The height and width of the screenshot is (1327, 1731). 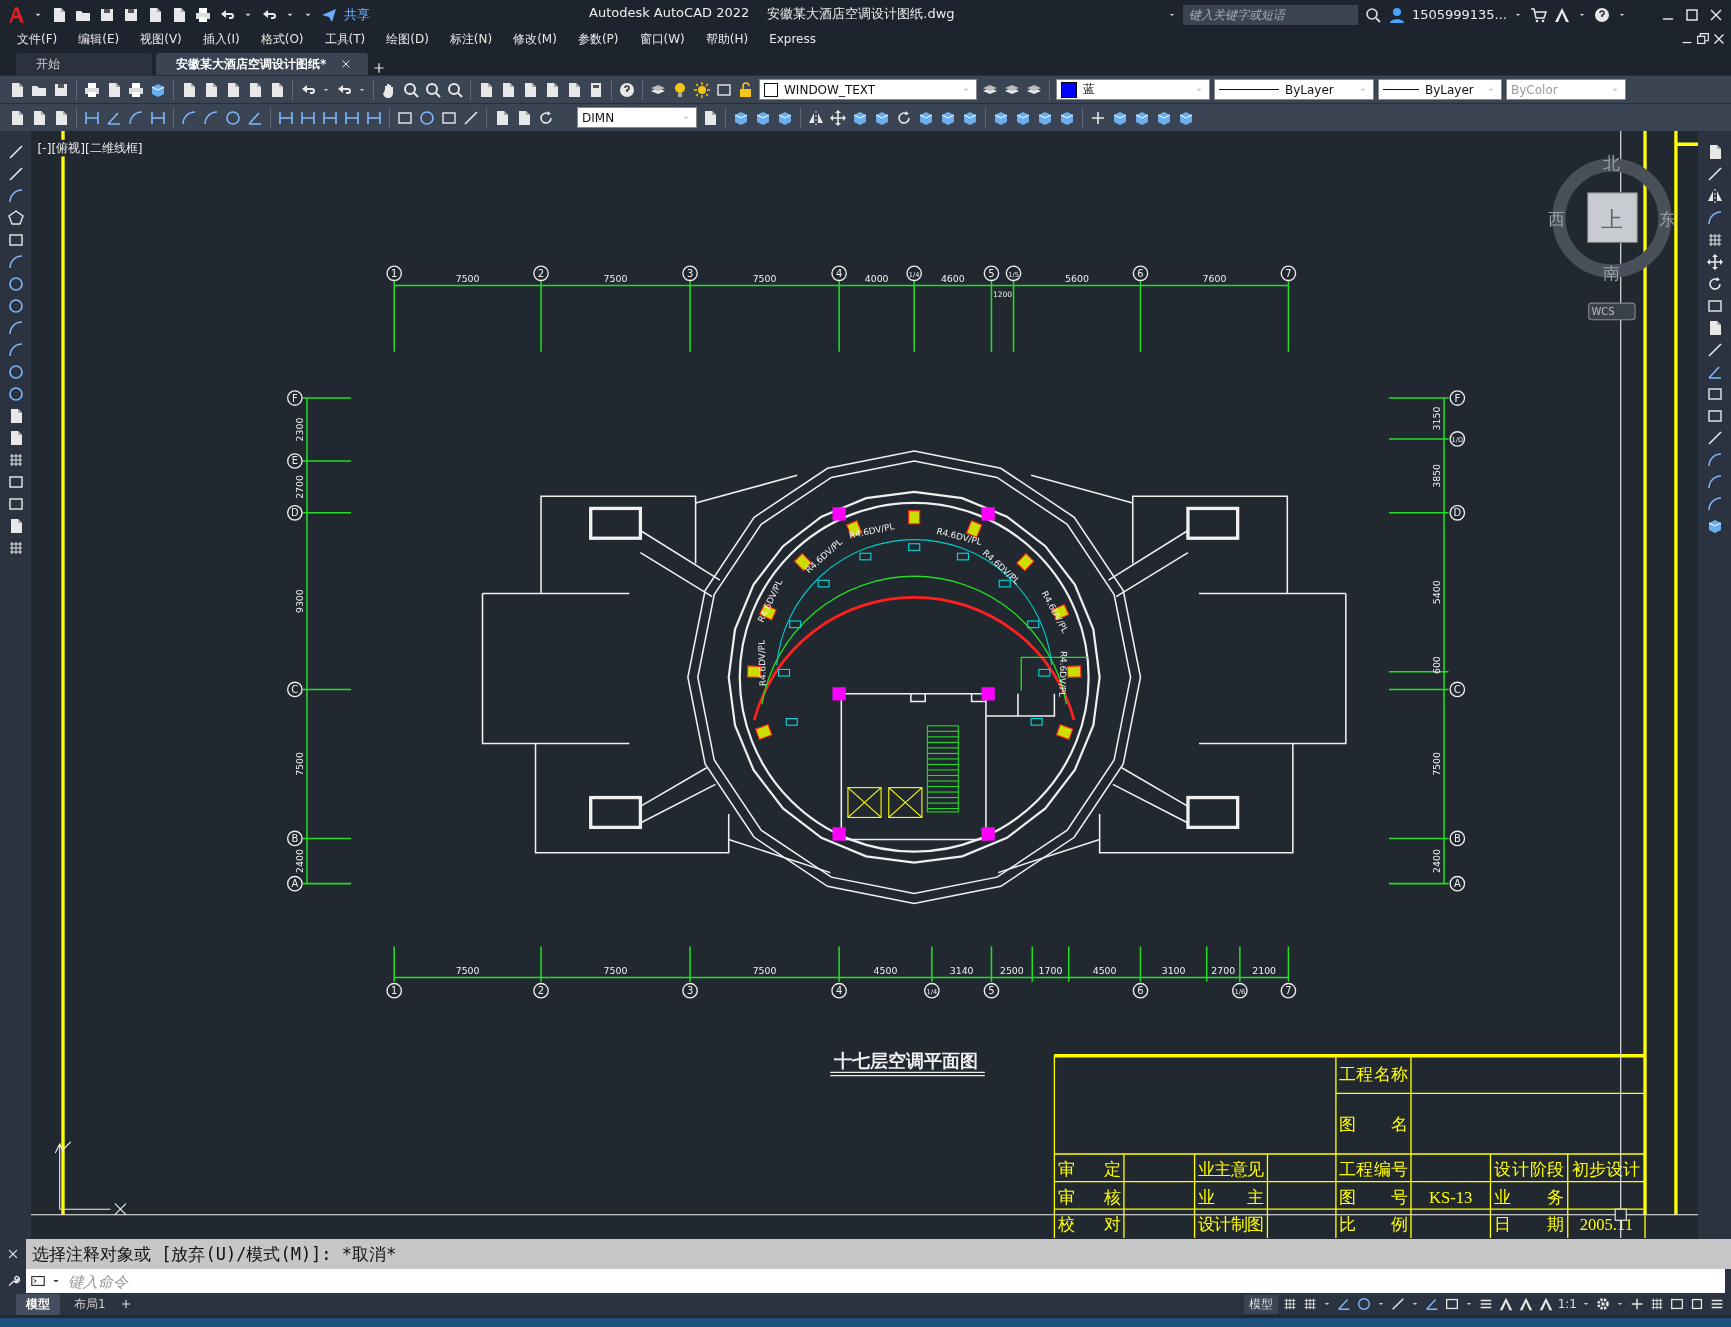 I want to click on model-space-button: 模型, so click(x=1260, y=1304).